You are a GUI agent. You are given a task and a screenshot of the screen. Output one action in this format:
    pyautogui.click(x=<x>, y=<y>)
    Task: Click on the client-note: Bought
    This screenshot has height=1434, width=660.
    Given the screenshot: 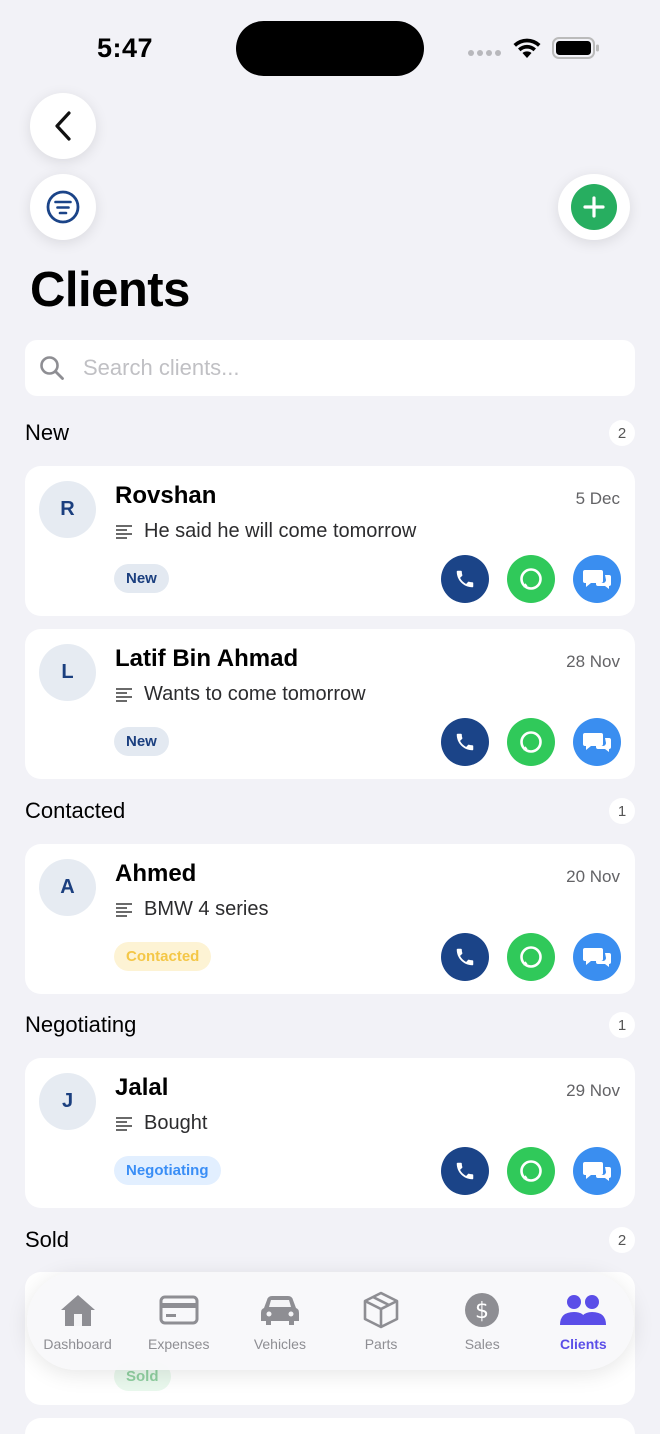 What is the action you would take?
    pyautogui.click(x=161, y=1123)
    